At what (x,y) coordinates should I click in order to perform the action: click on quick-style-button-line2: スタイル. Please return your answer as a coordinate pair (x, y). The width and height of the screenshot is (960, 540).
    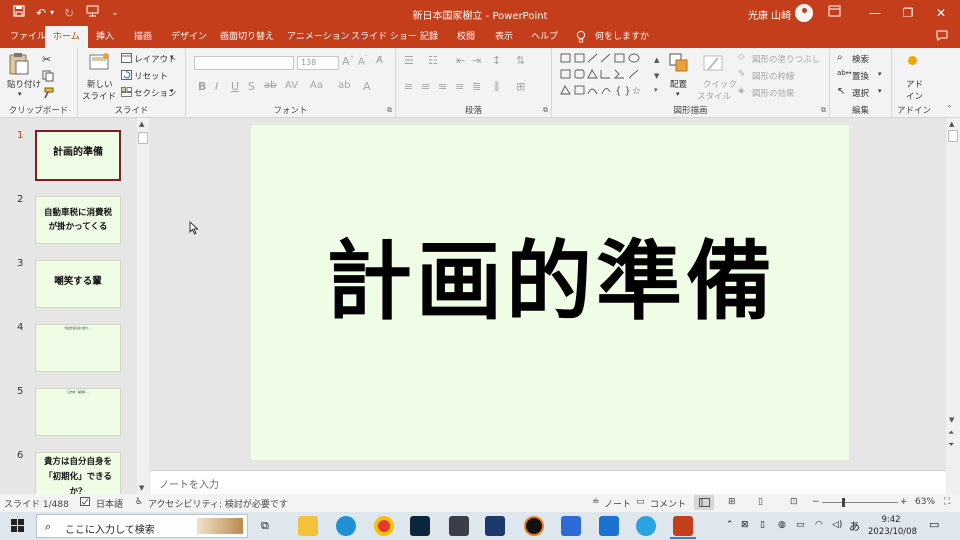
    Looking at the image, I should click on (714, 96).